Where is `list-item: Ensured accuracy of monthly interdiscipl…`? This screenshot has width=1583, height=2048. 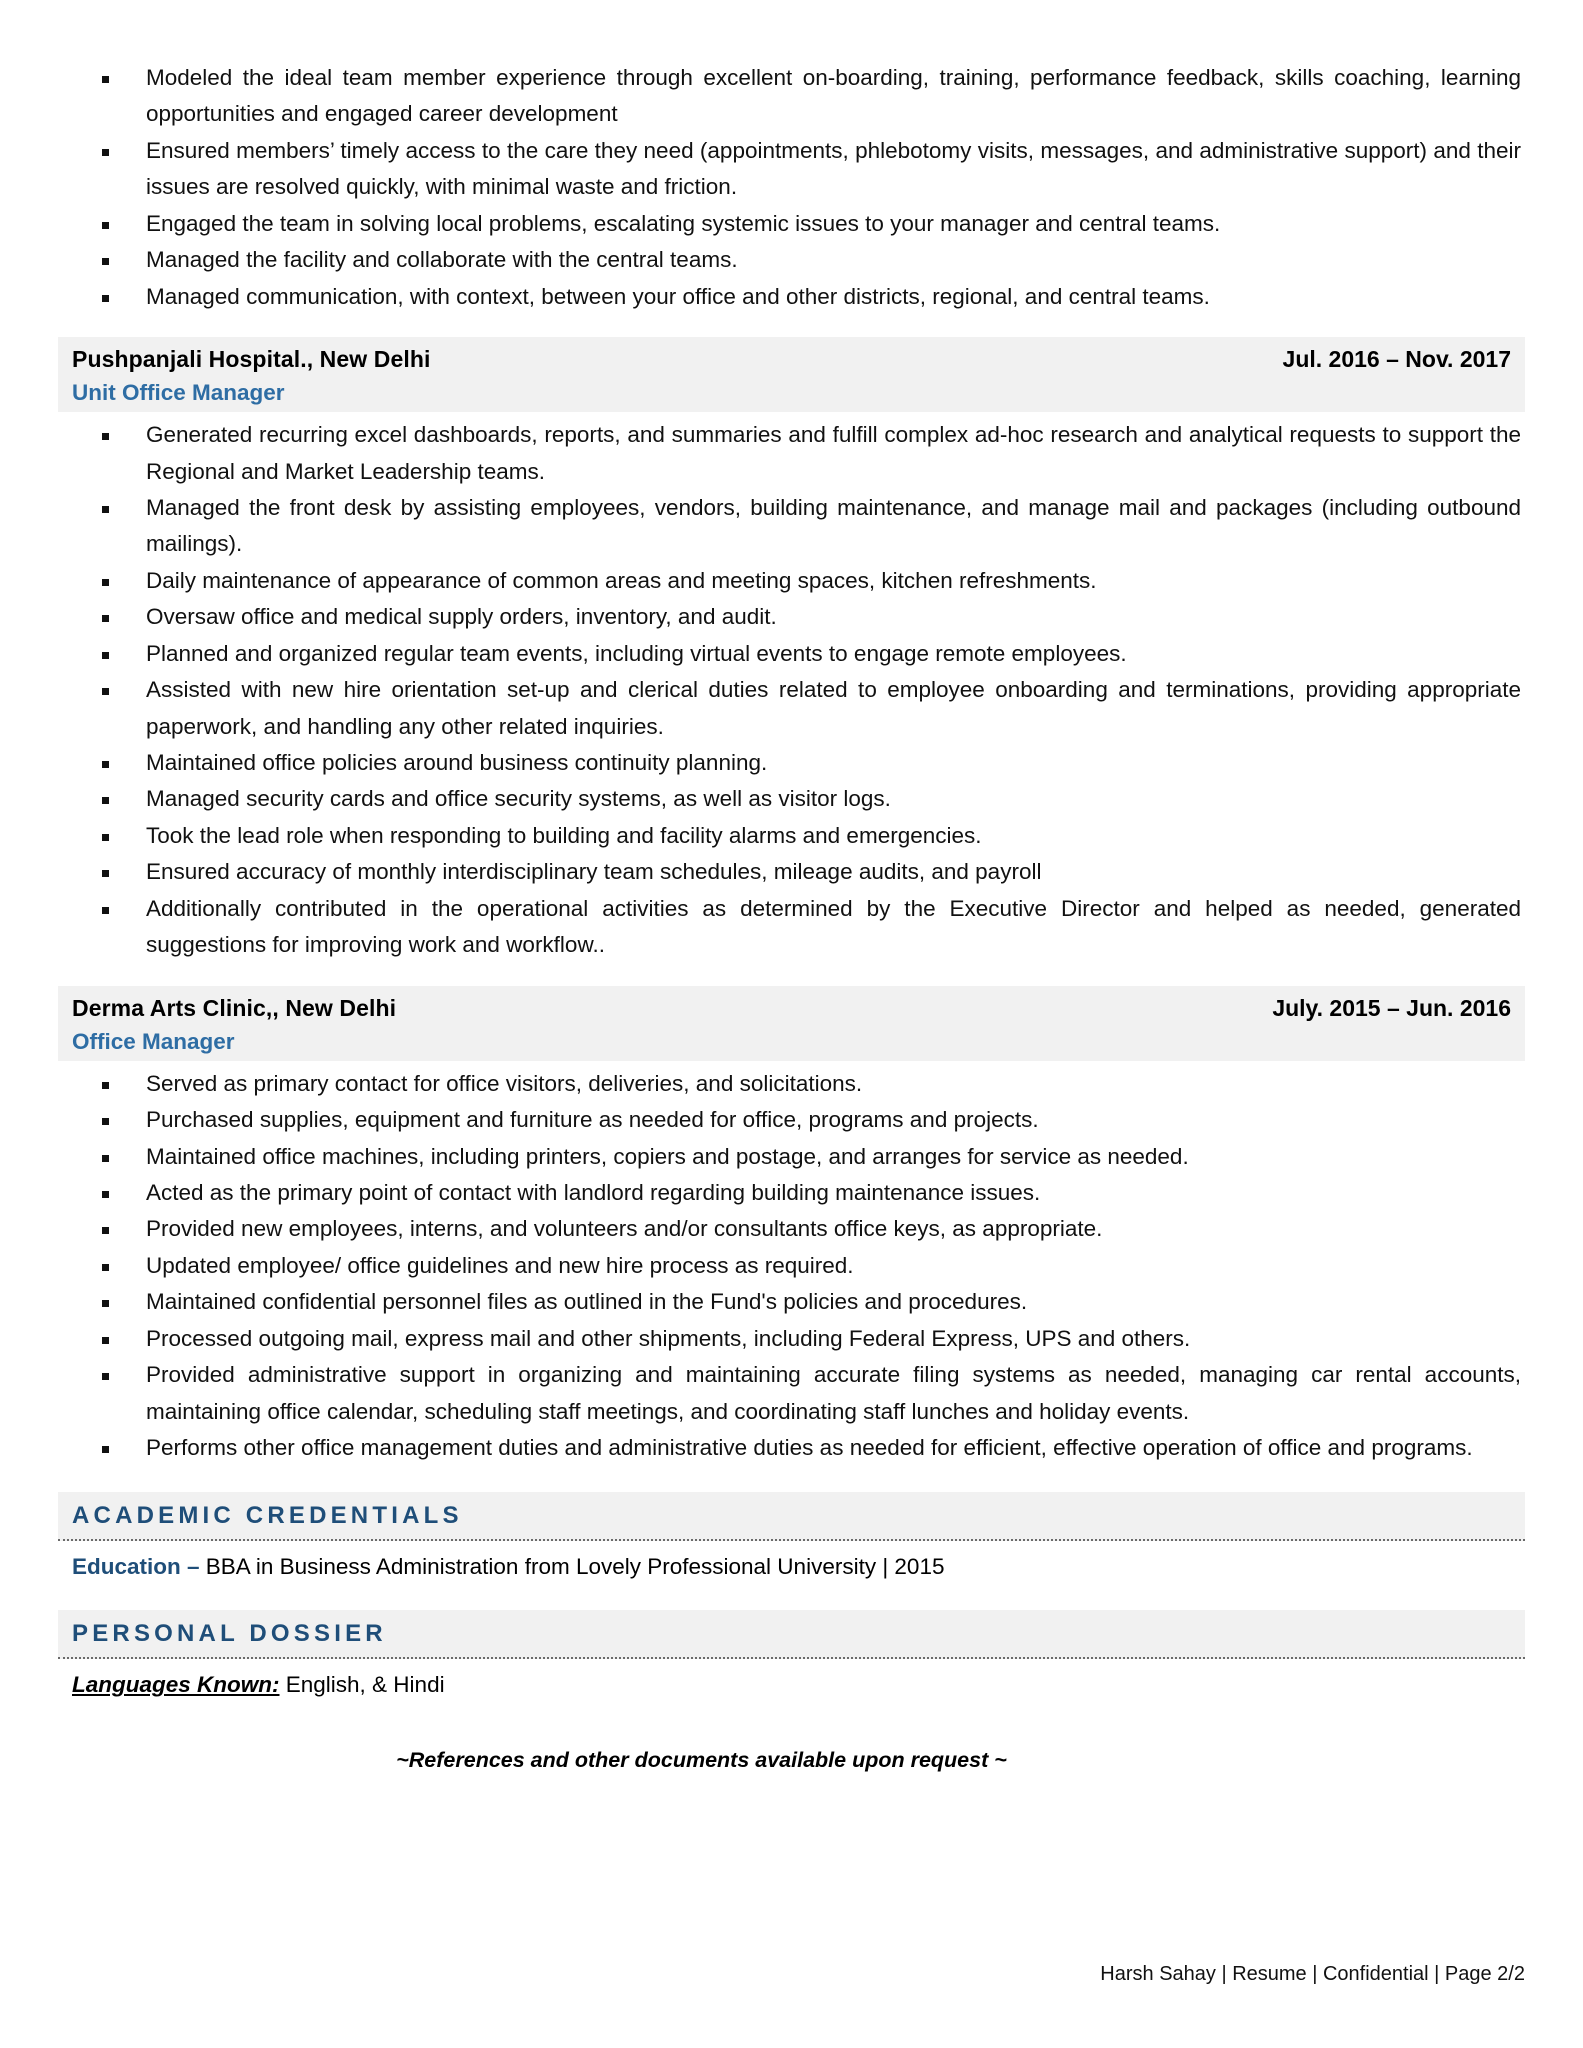 list-item: Ensured accuracy of monthly interdiscipl… is located at coordinates (810, 872).